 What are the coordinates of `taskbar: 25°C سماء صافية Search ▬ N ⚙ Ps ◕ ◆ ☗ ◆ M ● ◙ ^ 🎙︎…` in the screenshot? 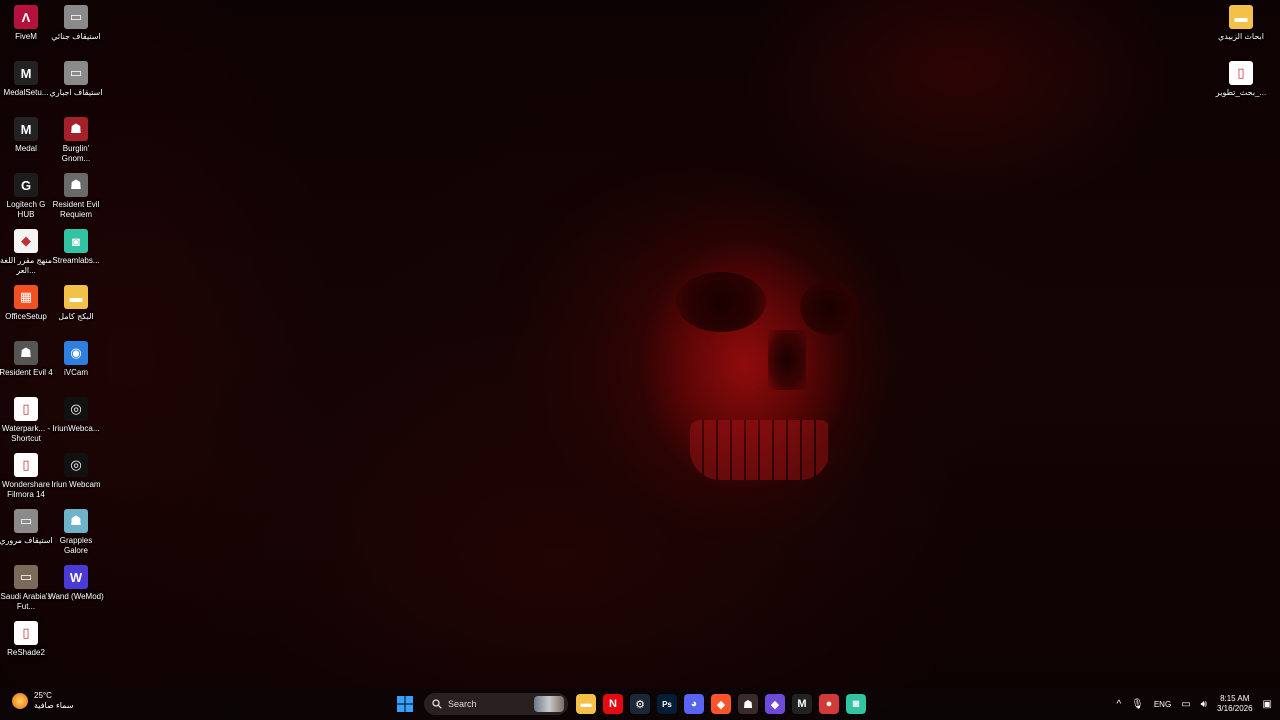 It's located at (640, 704).